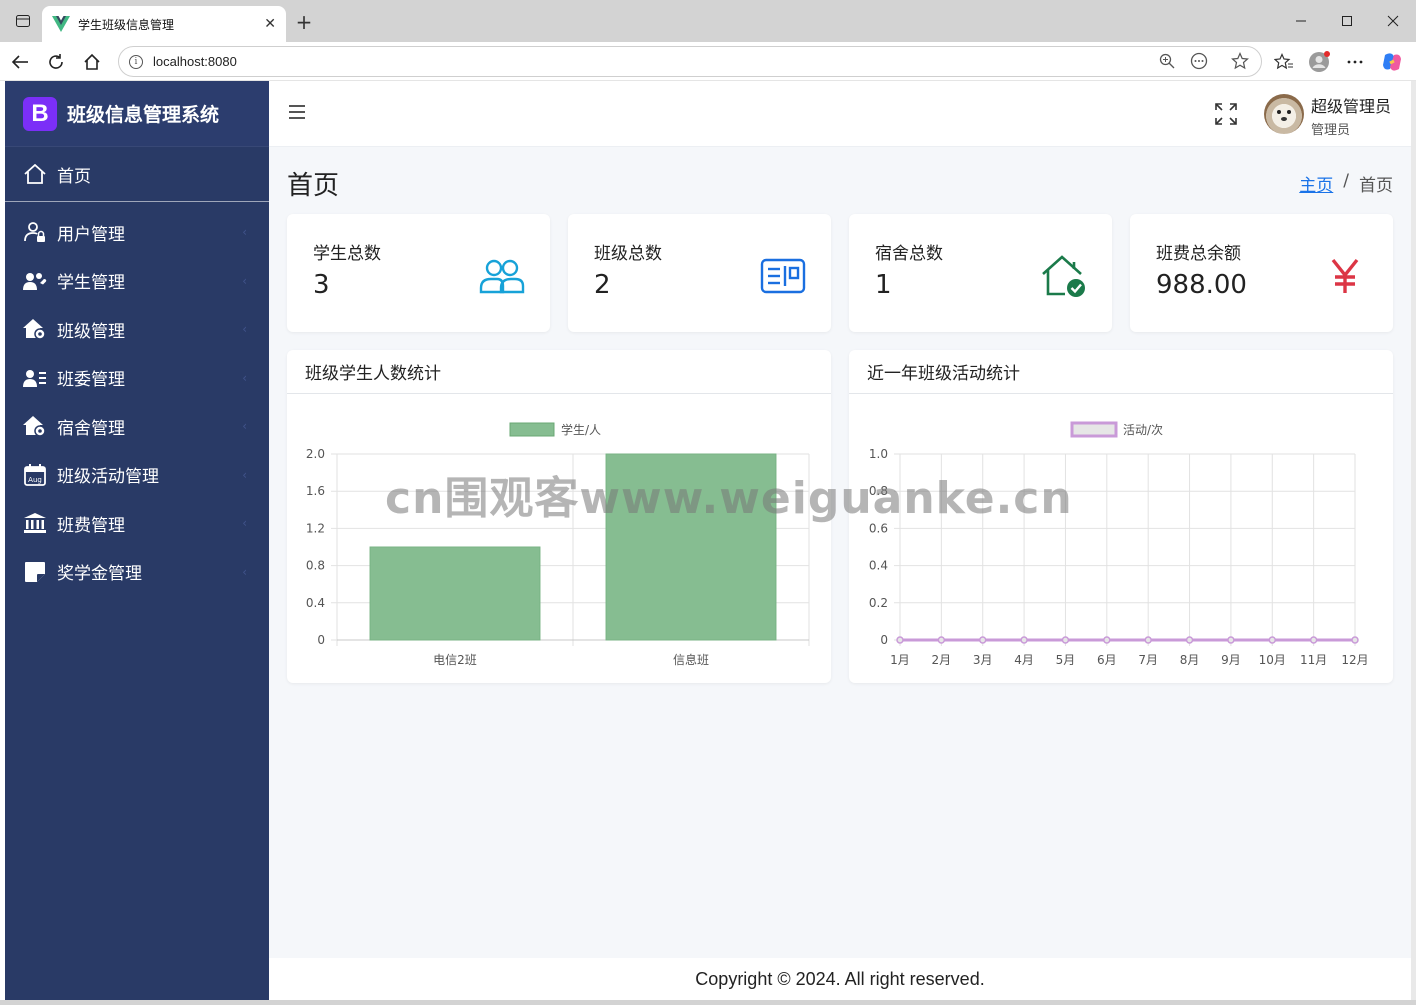  I want to click on menu-toggle-icon, so click(297, 112).